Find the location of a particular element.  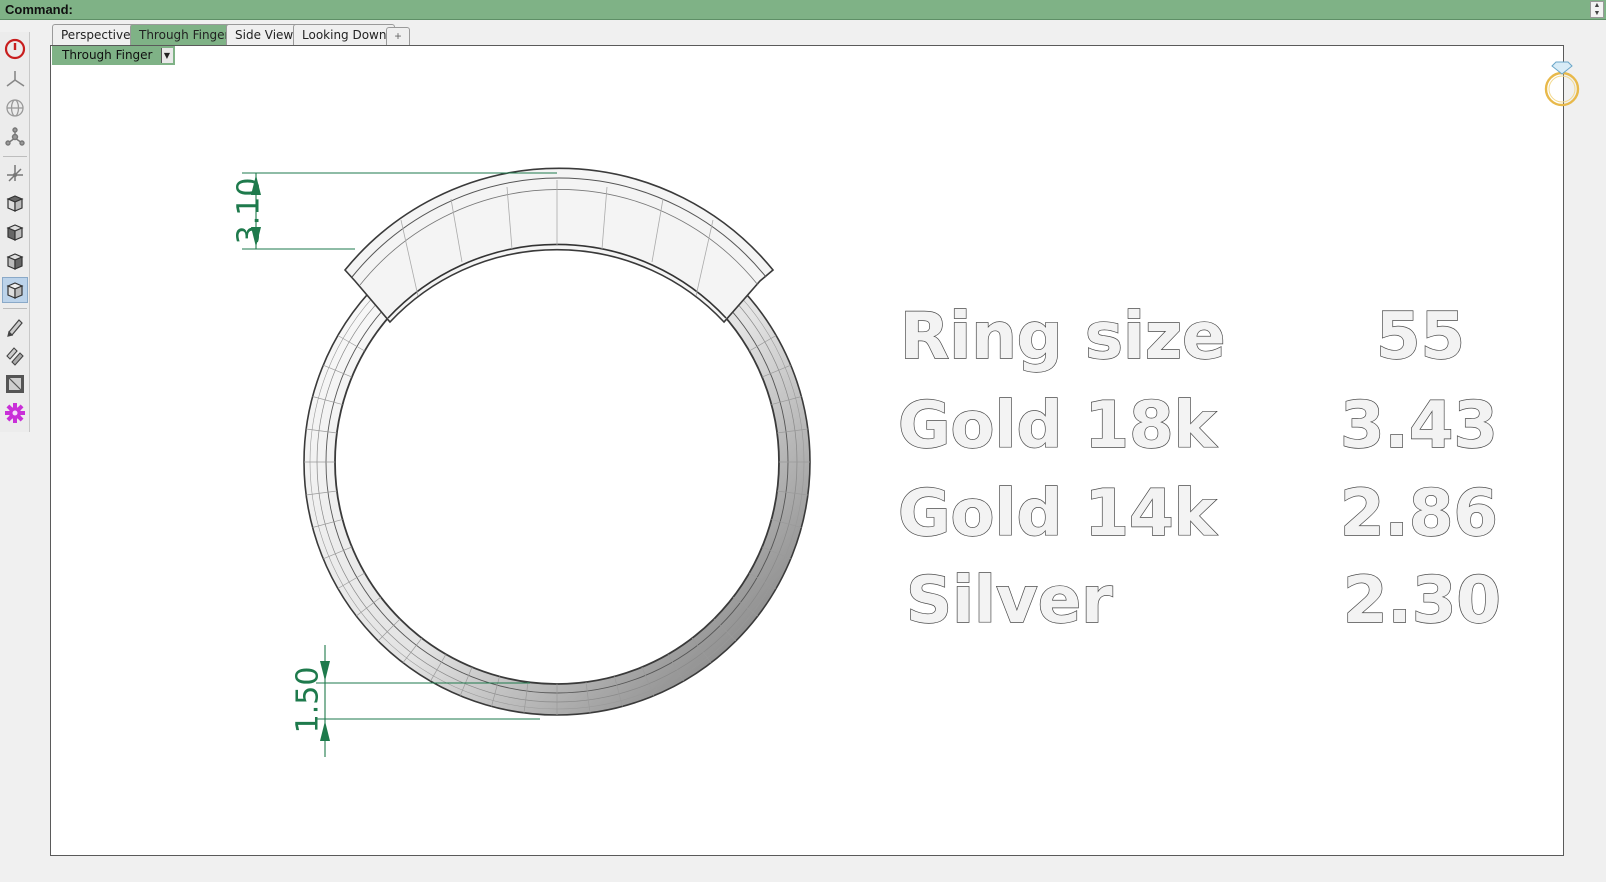

gold-14k-label: Gold 14k is located at coordinates (1058, 514).